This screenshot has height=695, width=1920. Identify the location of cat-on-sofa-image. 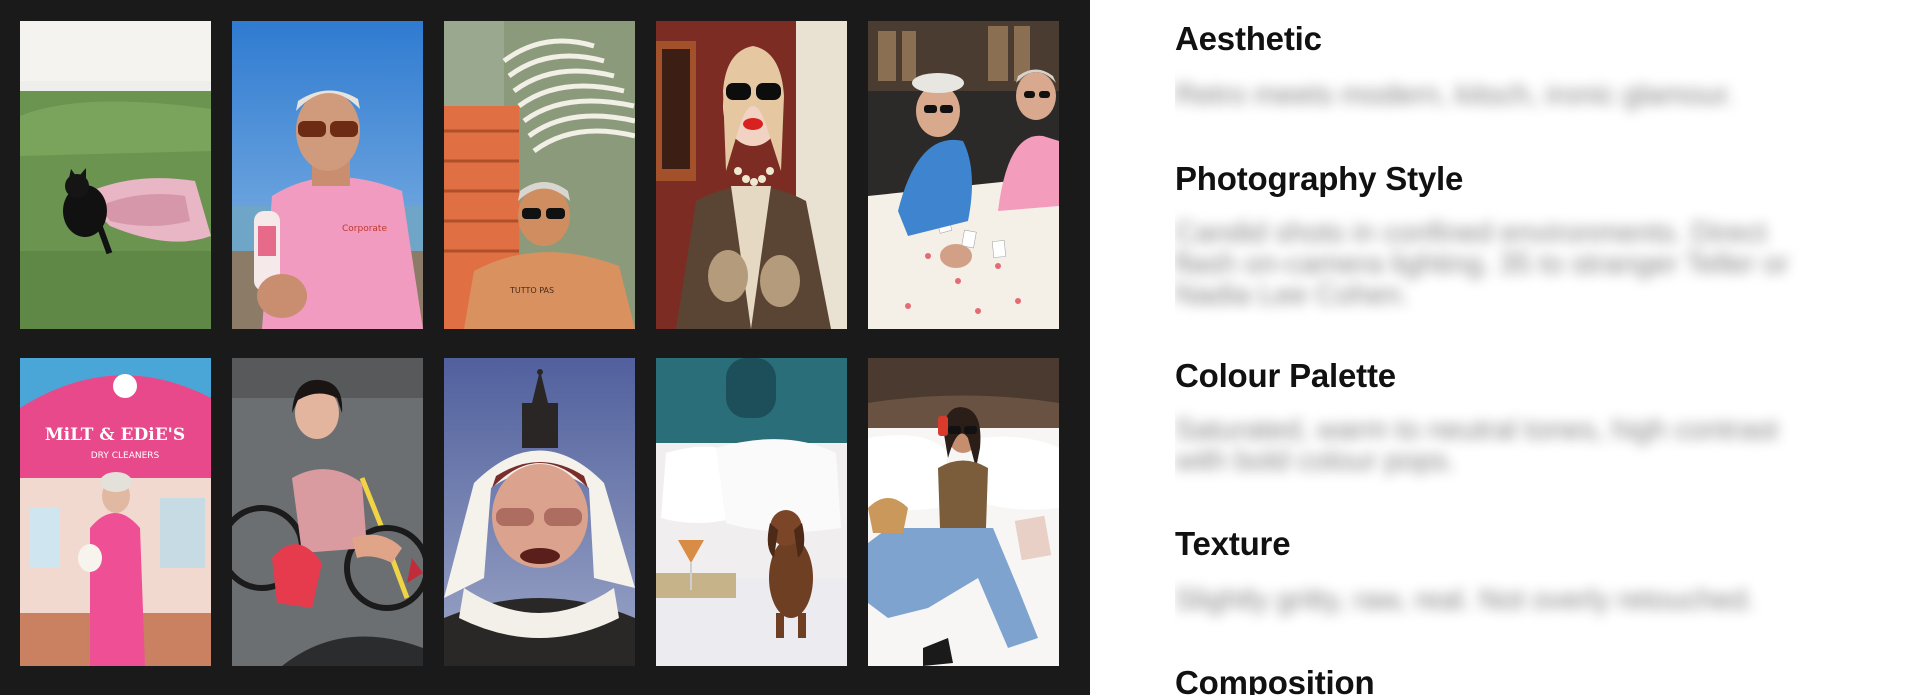
(115, 175).